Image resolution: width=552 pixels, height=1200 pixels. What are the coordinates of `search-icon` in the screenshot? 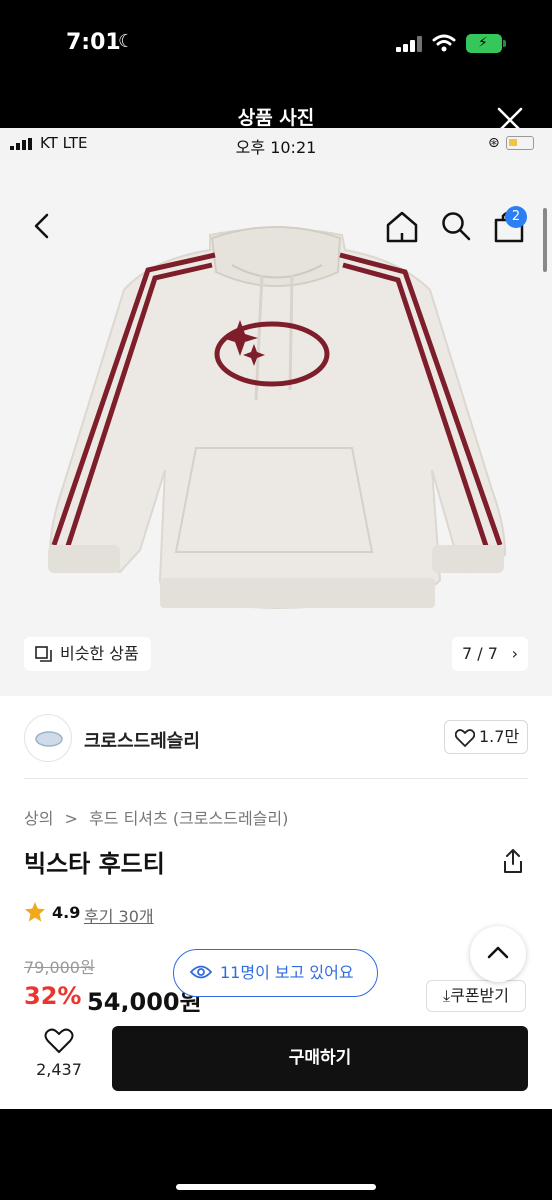 It's located at (456, 226).